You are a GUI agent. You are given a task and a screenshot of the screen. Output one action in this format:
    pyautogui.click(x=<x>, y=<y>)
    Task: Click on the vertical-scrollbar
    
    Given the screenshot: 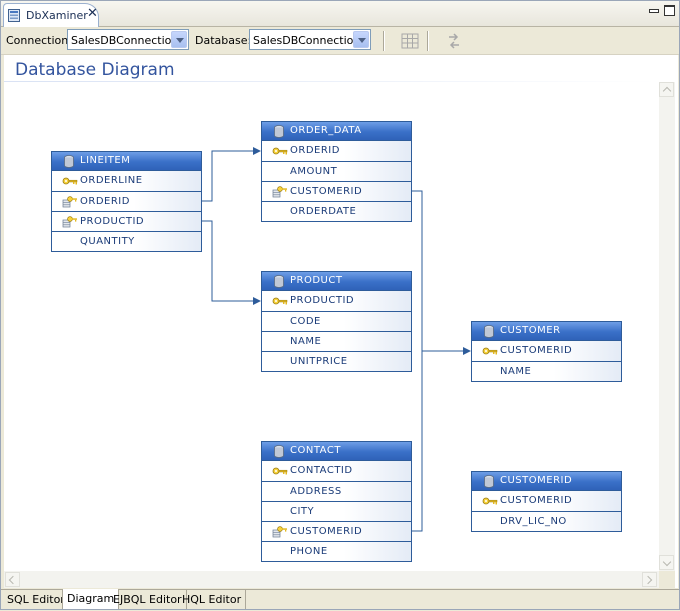 What is the action you would take?
    pyautogui.click(x=667, y=326)
    